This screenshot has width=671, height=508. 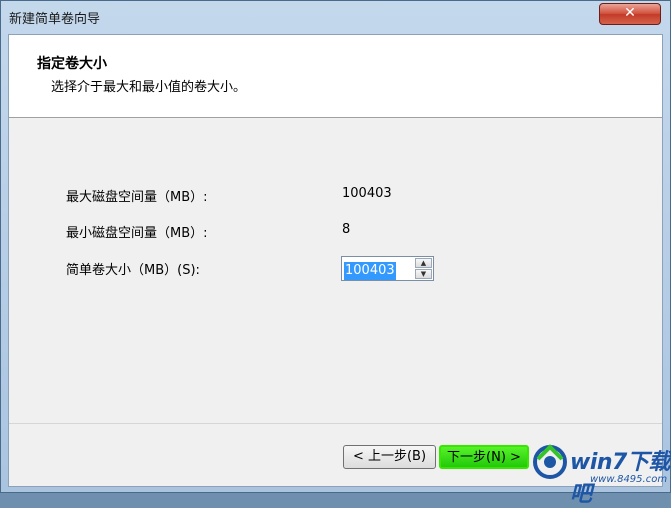 I want to click on max-space-value: 100403, so click(x=367, y=193).